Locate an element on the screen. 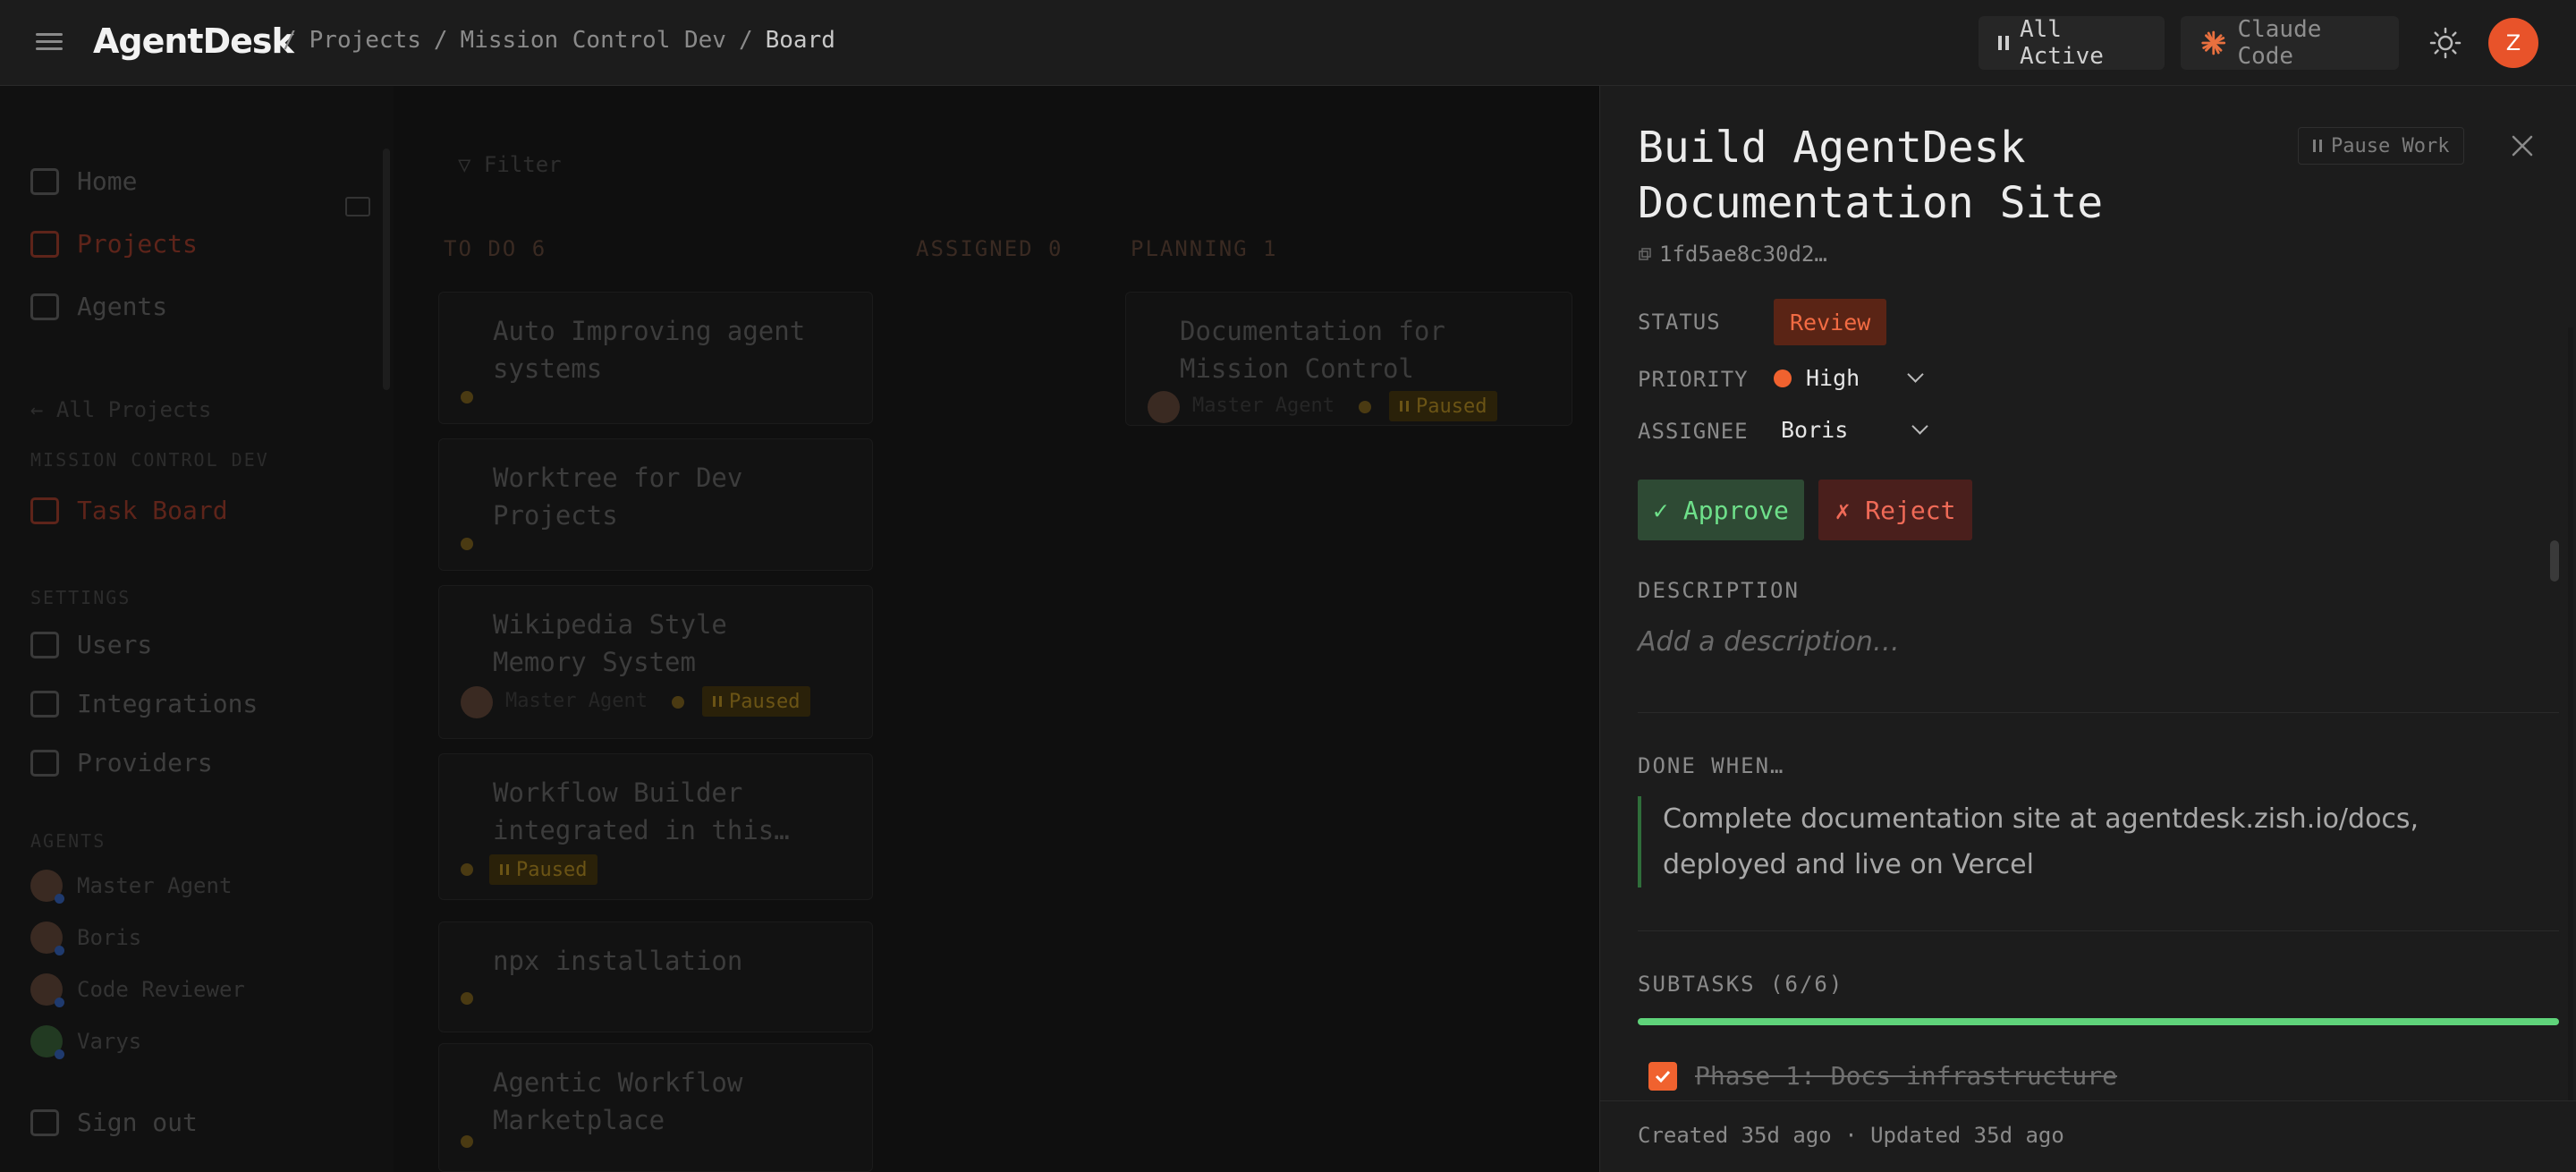 Image resolution: width=2576 pixels, height=1172 pixels. sidebar-agent-master: Master Agent is located at coordinates (131, 887).